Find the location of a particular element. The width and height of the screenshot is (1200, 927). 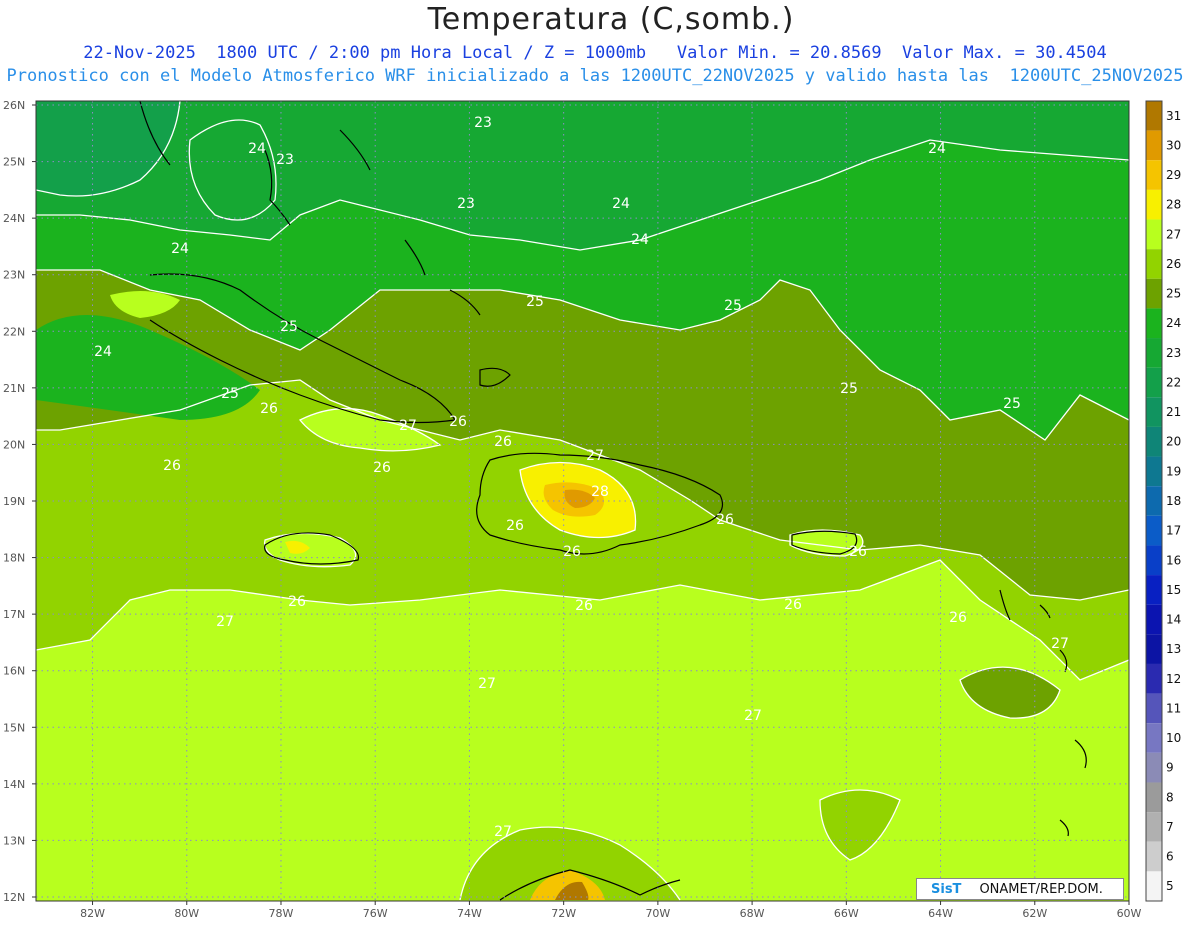

lat-label: 19N is located at coordinates (14, 501).